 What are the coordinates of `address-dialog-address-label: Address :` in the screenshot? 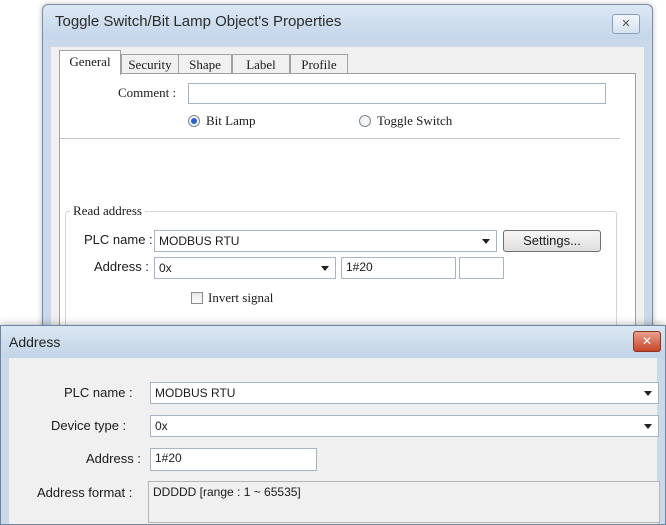 It's located at (113, 458).